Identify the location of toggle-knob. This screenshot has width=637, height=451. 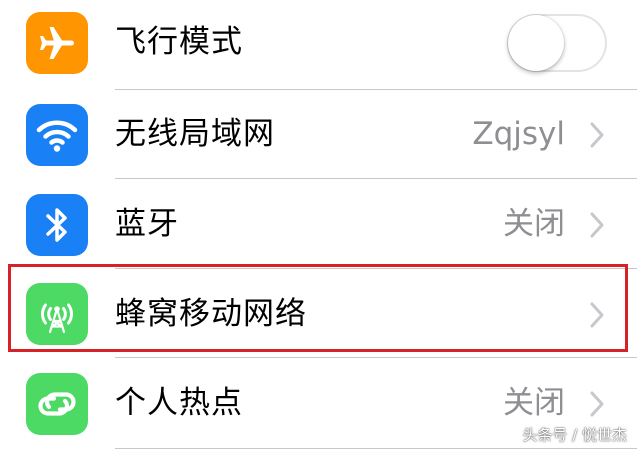
(536, 43).